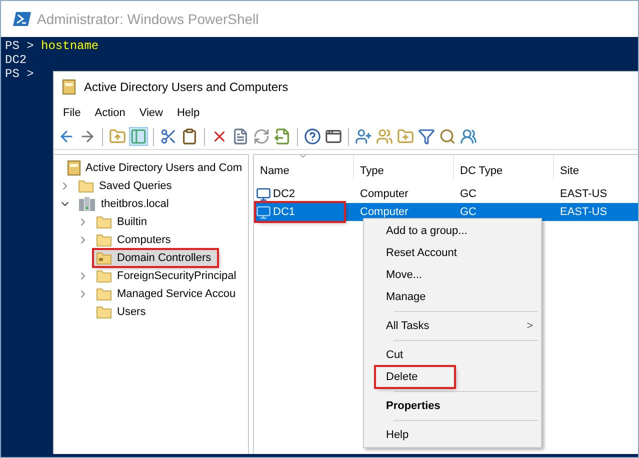 This screenshot has height=458, width=639. Describe the element at coordinates (127, 186) in the screenshot. I see `tree-item: Saved Queries` at that location.